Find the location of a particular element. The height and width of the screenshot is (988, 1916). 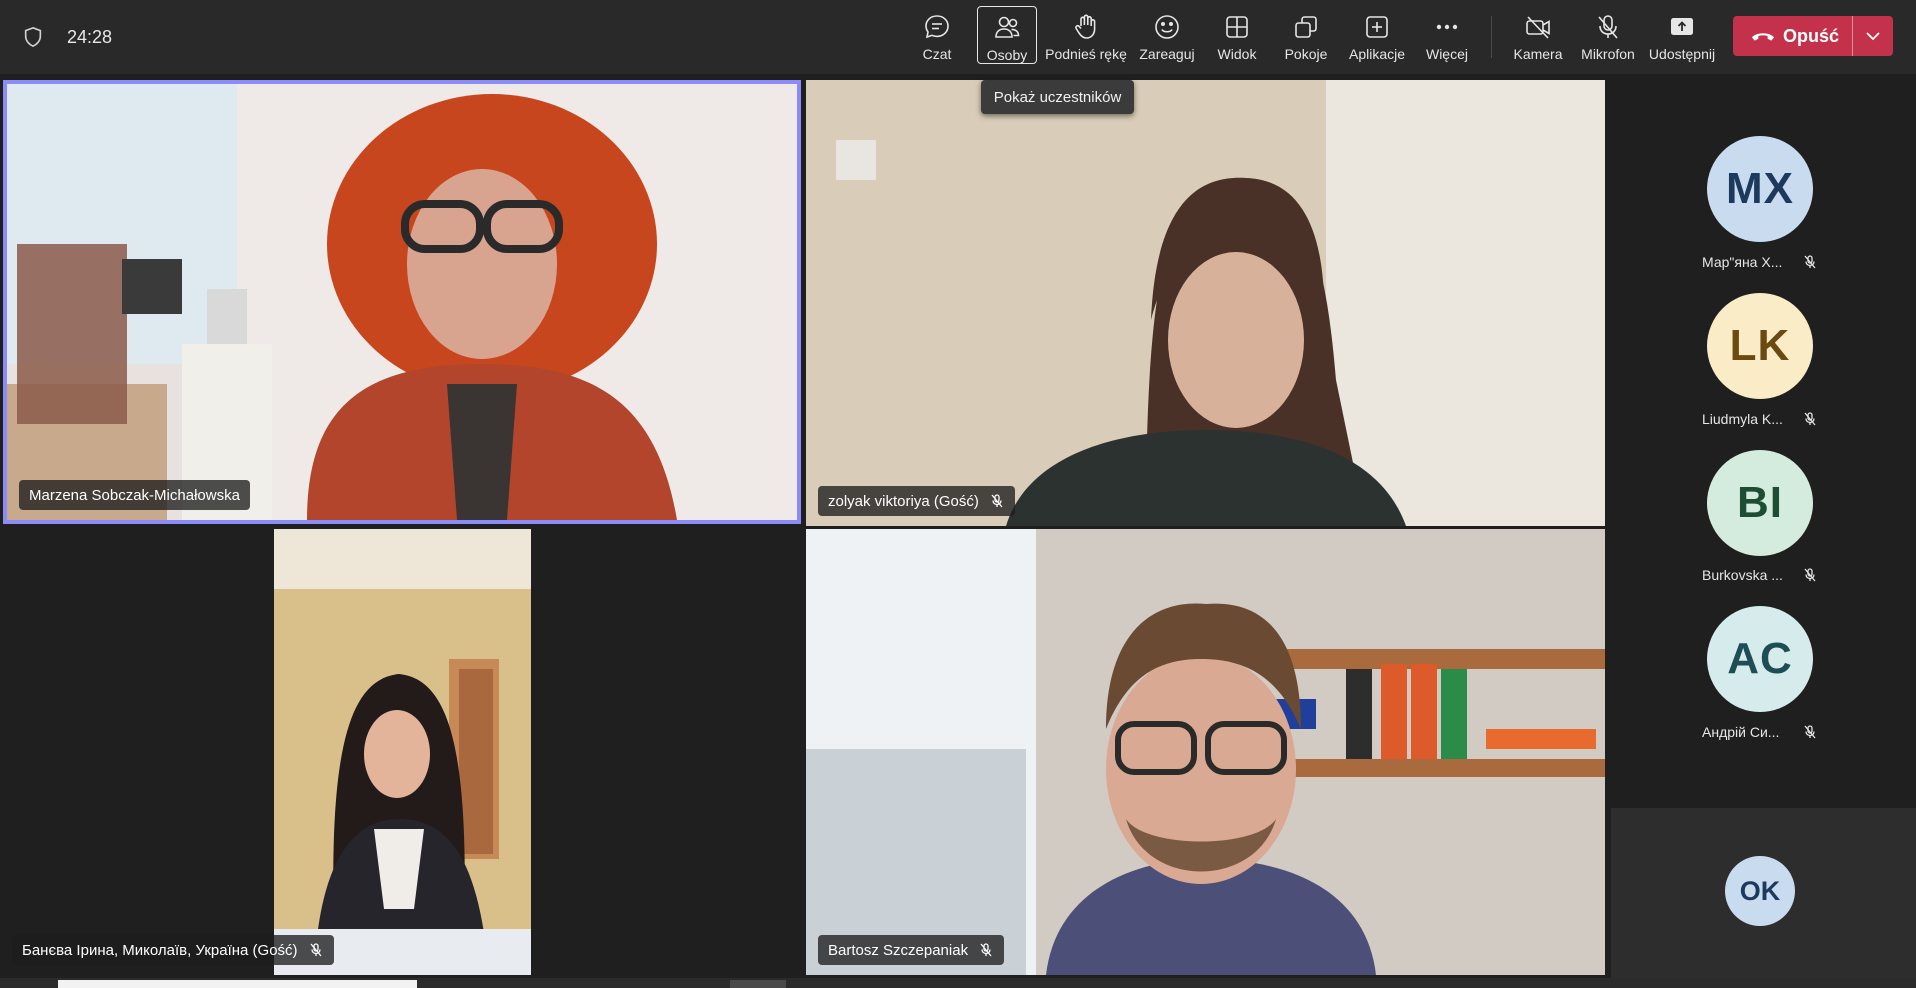

participant-name-tag: zolyak viktoriya (Gość) is located at coordinates (916, 501).